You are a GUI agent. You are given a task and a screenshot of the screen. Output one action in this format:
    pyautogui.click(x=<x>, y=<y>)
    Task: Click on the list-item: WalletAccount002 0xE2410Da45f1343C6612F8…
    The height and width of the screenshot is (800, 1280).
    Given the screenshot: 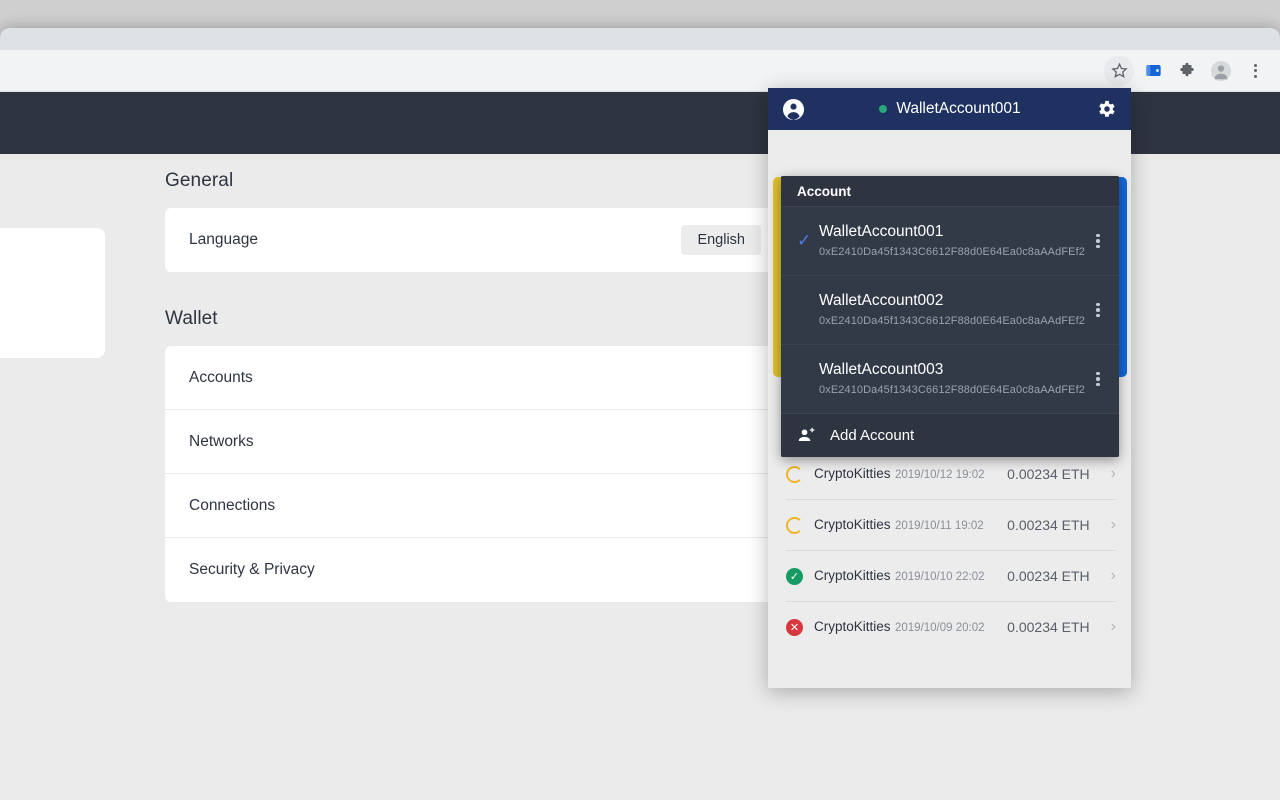 What is the action you would take?
    pyautogui.click(x=950, y=309)
    